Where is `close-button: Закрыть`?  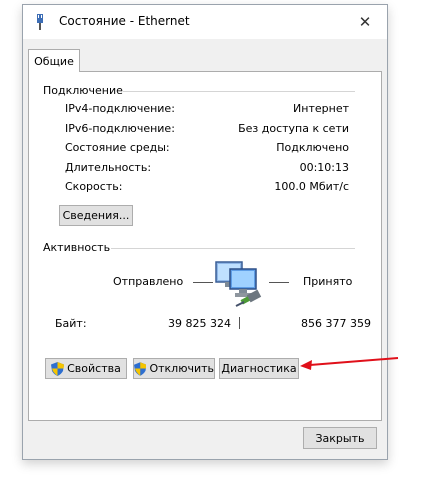 close-button: Закрыть is located at coordinates (340, 438).